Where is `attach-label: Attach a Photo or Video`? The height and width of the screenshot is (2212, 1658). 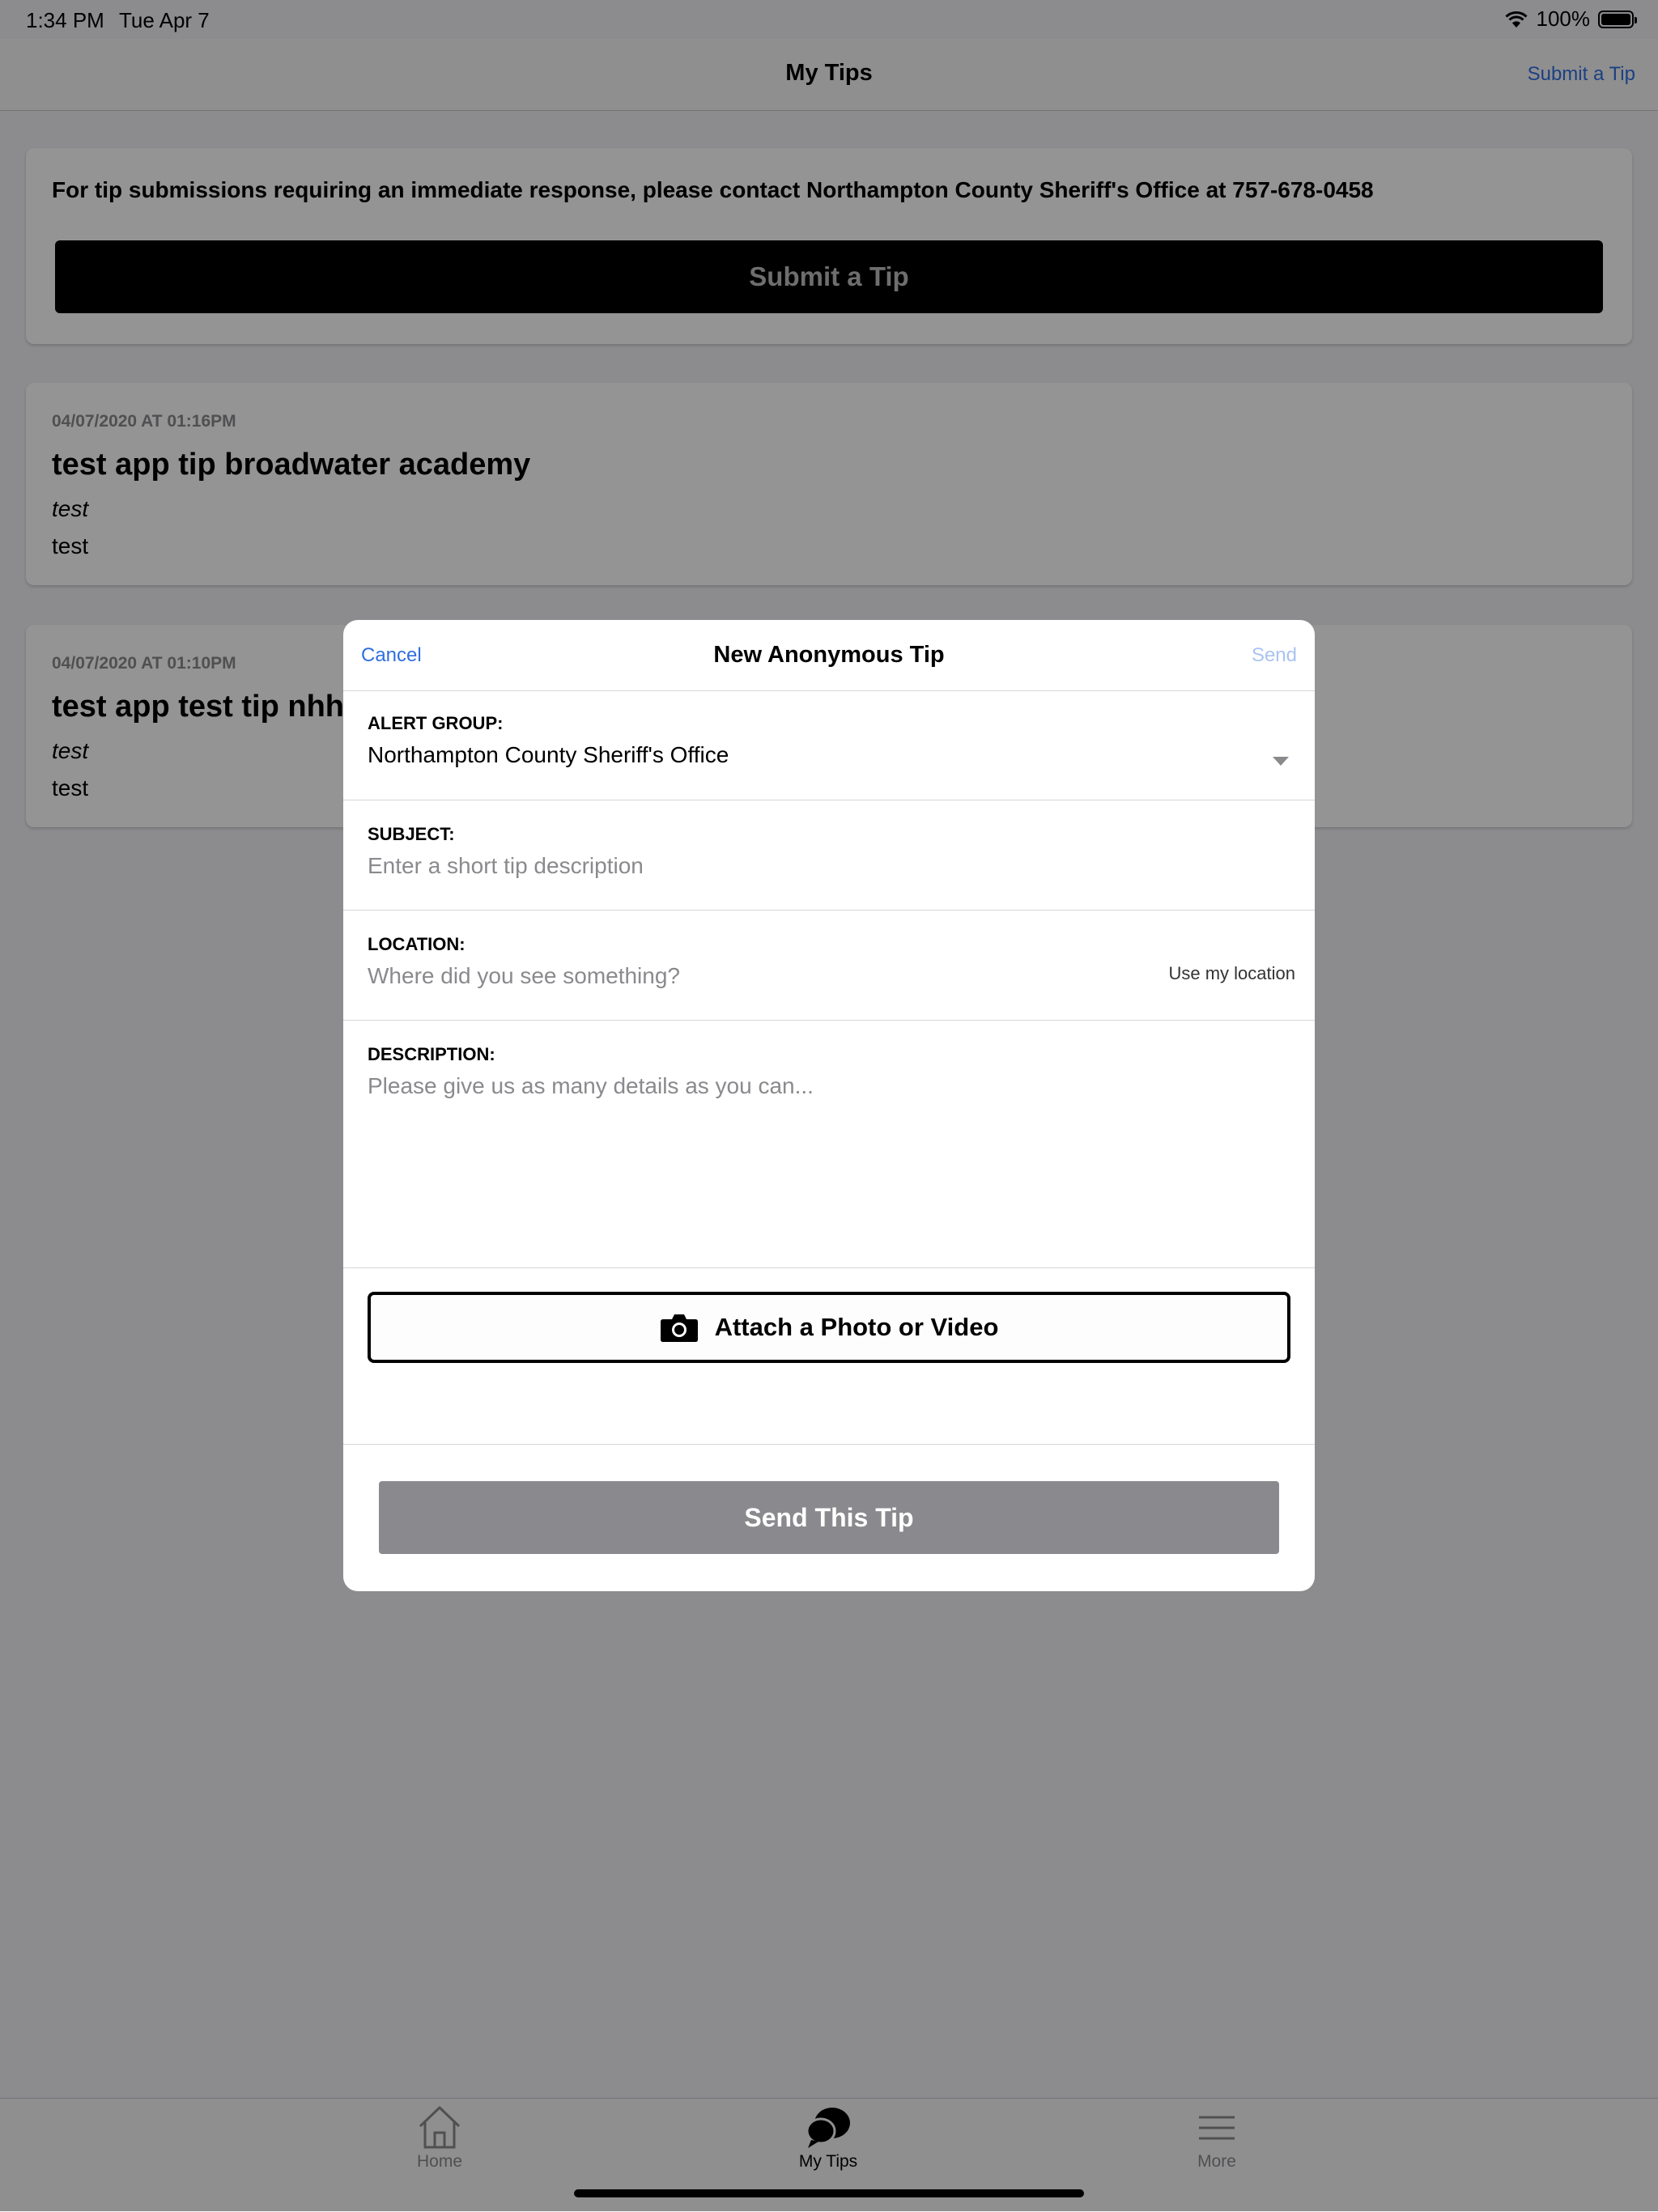 attach-label: Attach a Photo or Video is located at coordinates (856, 1327).